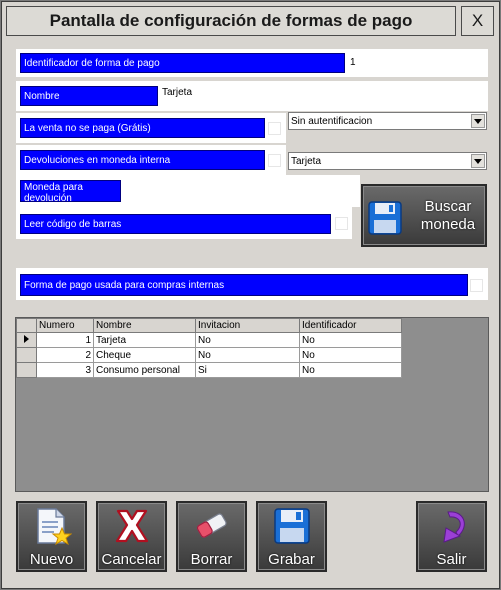 The width and height of the screenshot is (501, 590). I want to click on close-button: X, so click(477, 21).